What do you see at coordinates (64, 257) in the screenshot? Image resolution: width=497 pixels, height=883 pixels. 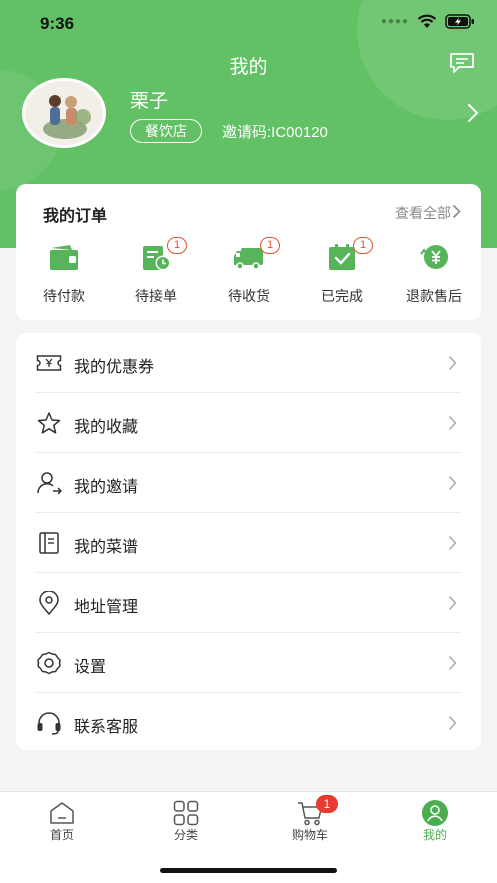 I see `wallet-icon` at bounding box center [64, 257].